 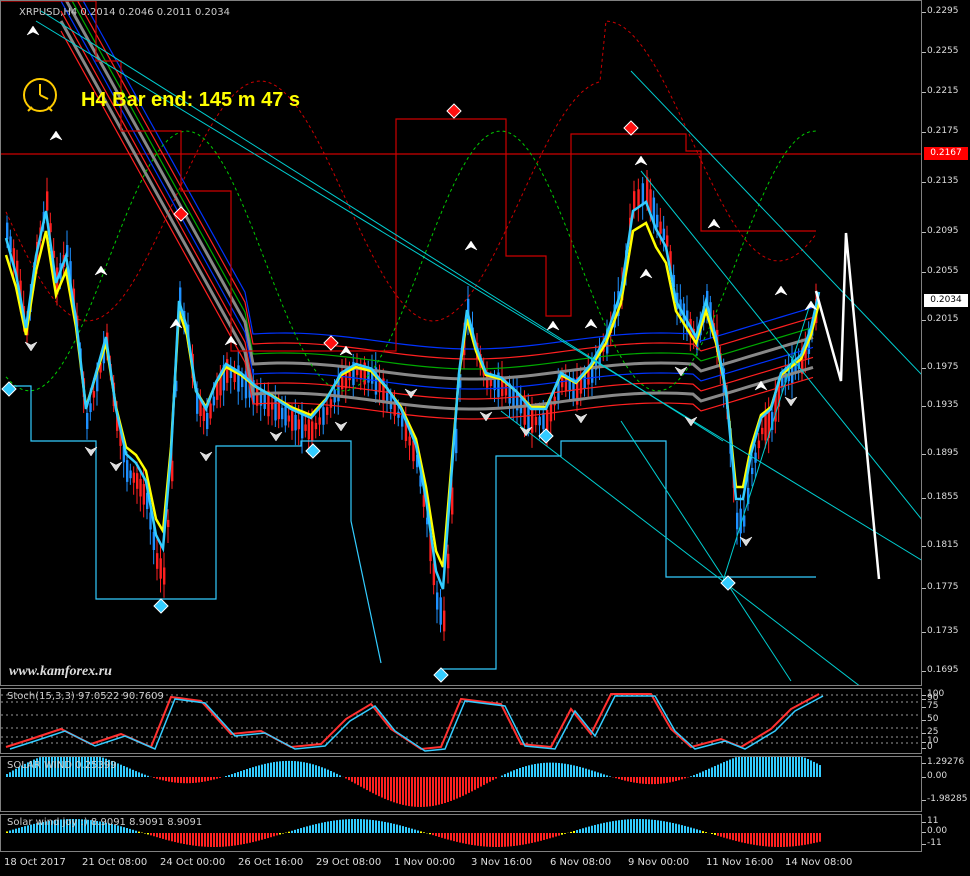 I want to click on symbol-header: XRPUSD,H4 0.2014 0.2046 0.2011 0.2034, so click(x=124, y=12).